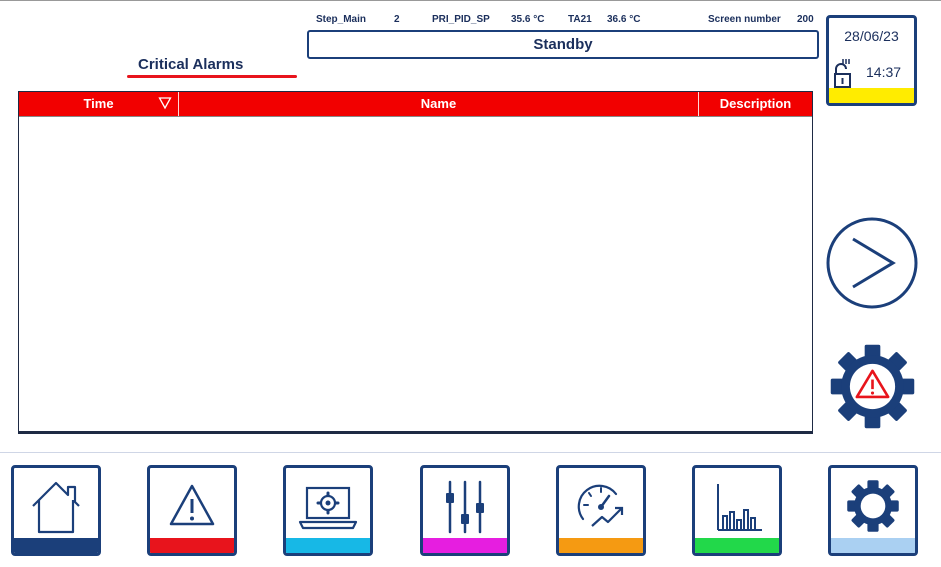 This screenshot has height=567, width=941. What do you see at coordinates (871, 60) in the screenshot?
I see `datetime-panel: 28/06/23 14:37` at bounding box center [871, 60].